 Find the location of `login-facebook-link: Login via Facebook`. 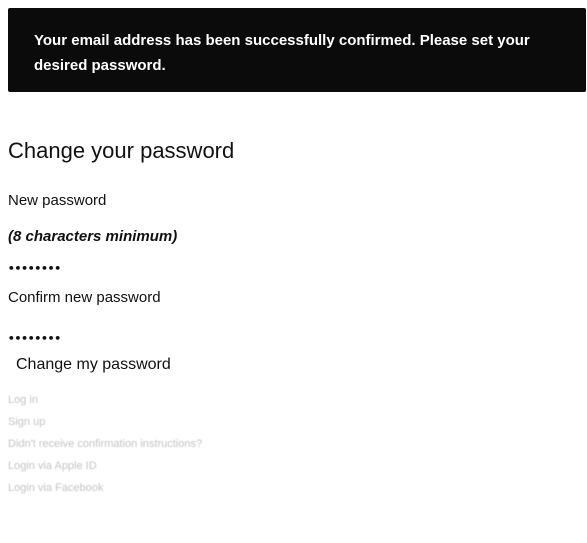

login-facebook-link: Login via Facebook is located at coordinates (55, 488).